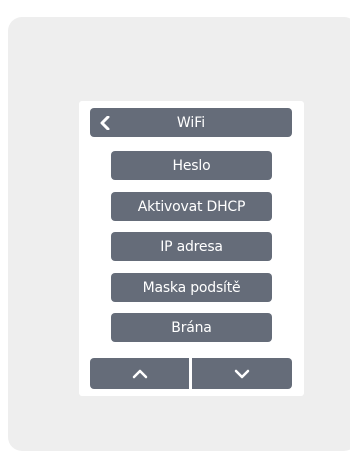 Image resolution: width=350 pixels, height=451 pixels. I want to click on menu-item-brana: Brána, so click(191, 327).